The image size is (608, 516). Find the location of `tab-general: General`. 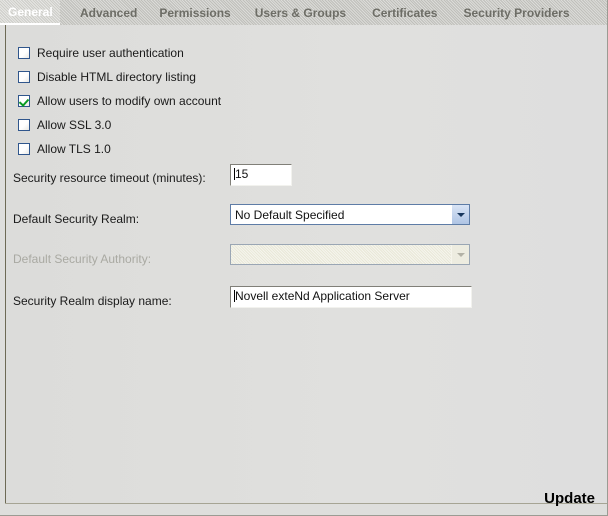

tab-general: General is located at coordinates (30, 12).